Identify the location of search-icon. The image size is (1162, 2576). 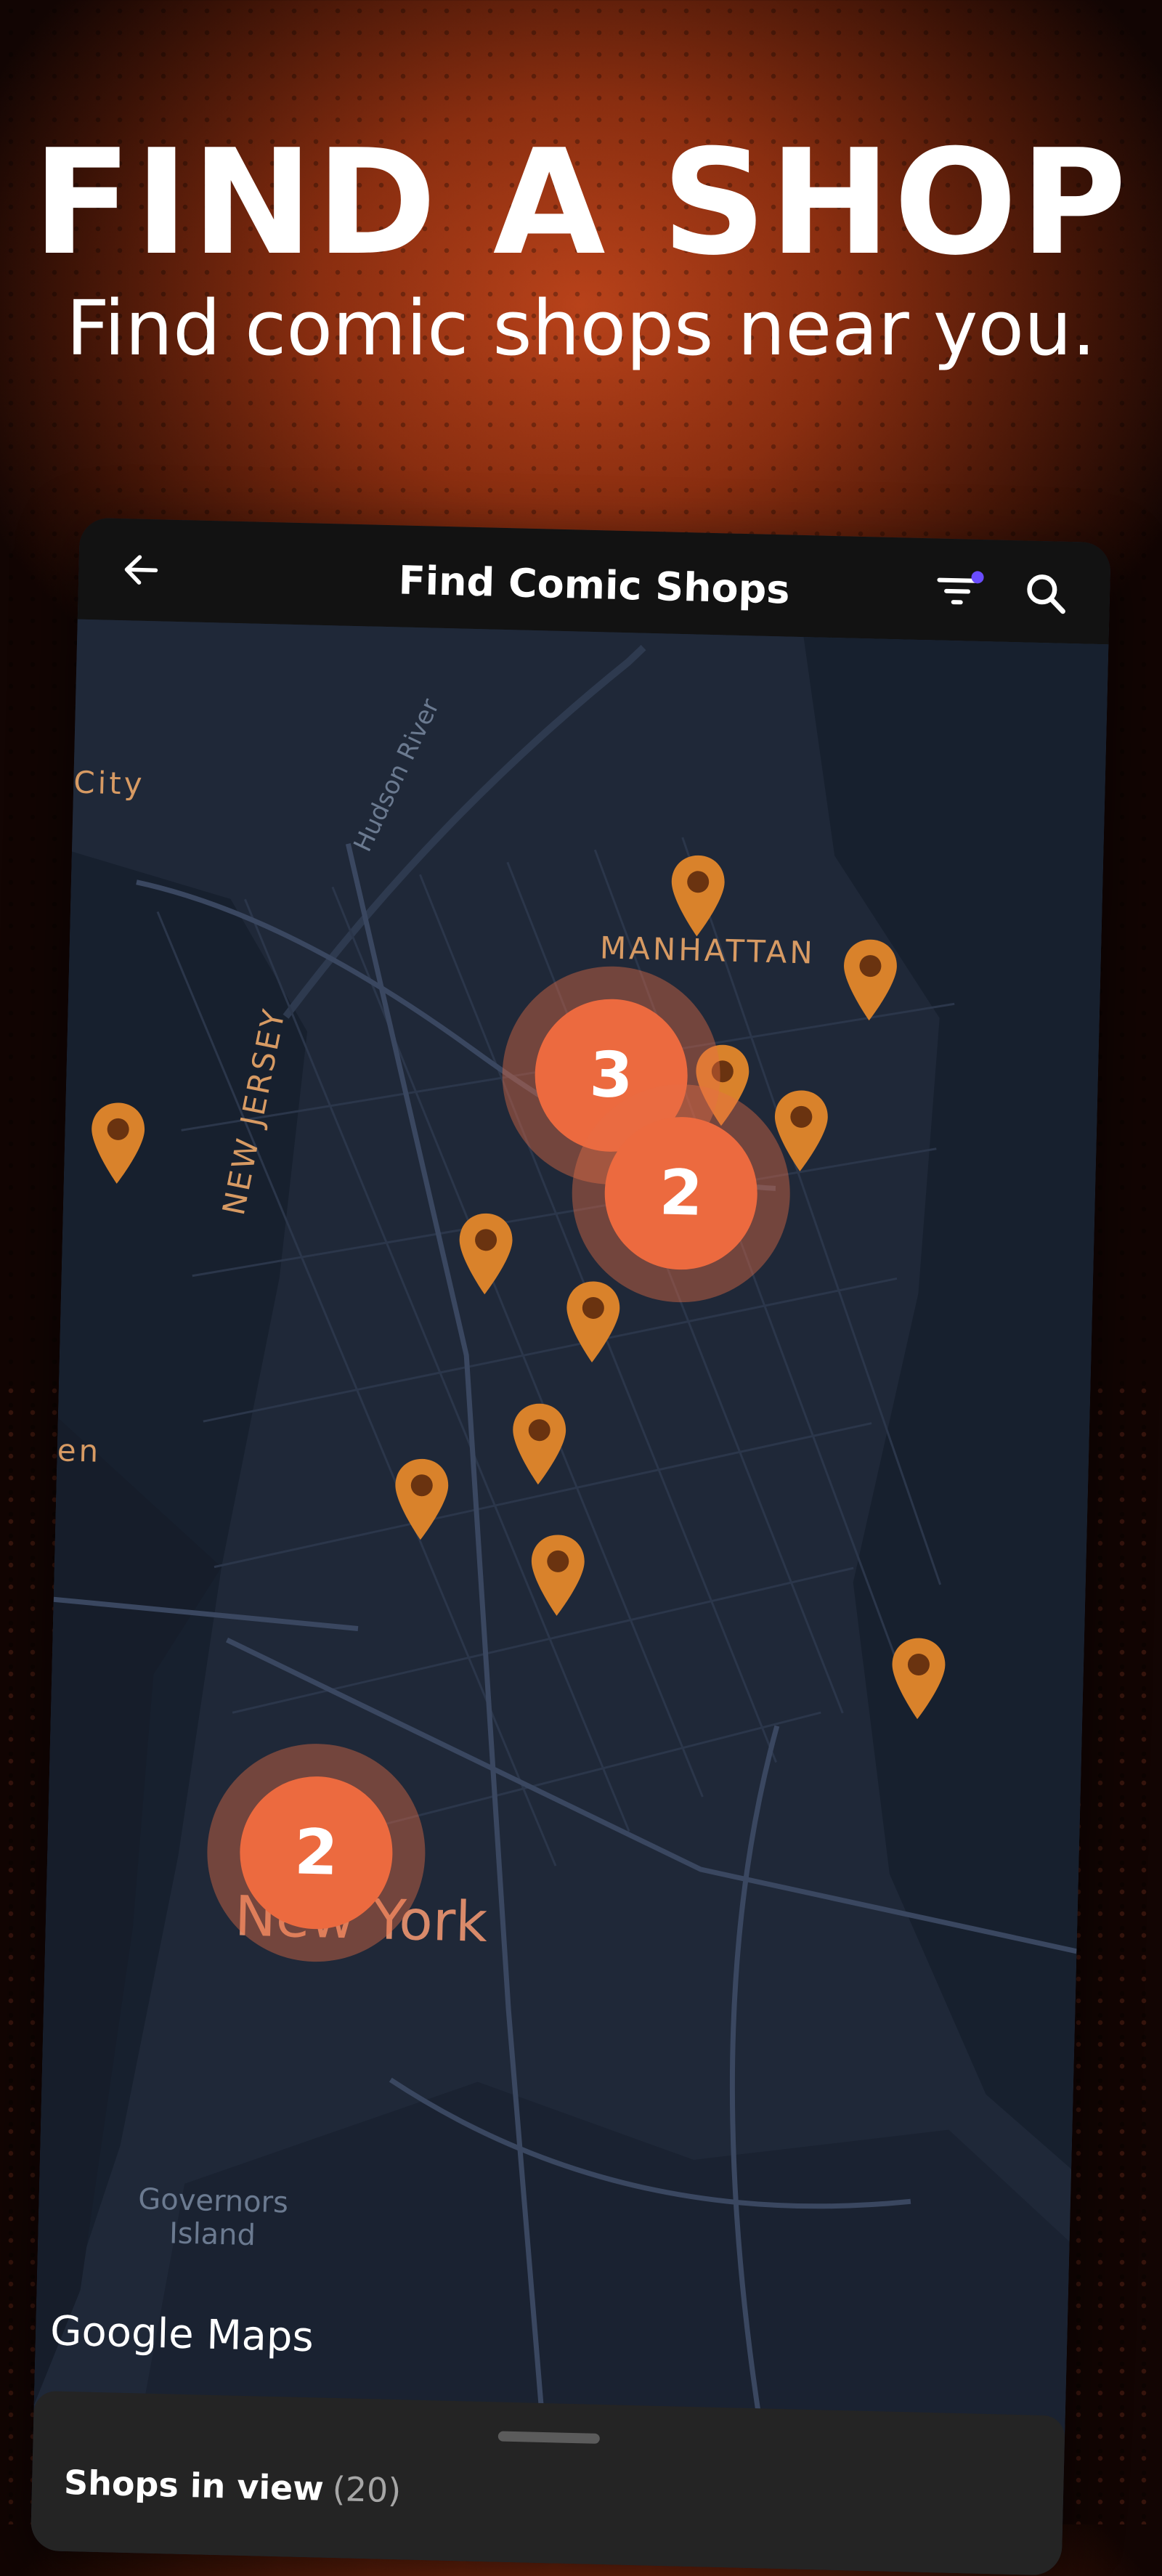
(1046, 593).